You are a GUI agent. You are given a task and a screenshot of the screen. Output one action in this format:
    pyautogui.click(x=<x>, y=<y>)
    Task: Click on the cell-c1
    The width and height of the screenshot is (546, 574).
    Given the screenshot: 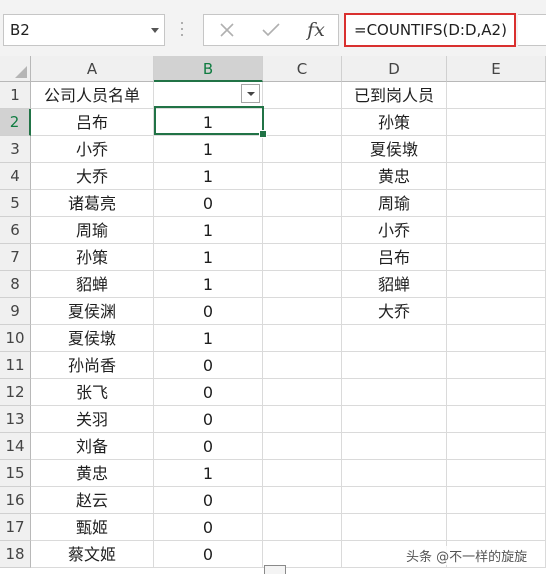 What is the action you would take?
    pyautogui.click(x=302, y=95)
    